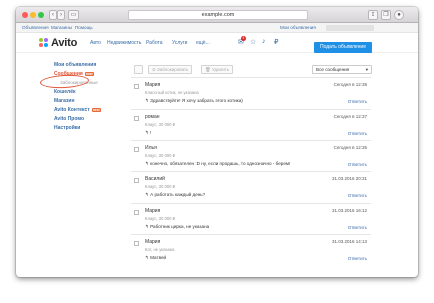 The image size is (434, 303). Describe the element at coordinates (208, 69) in the screenshot. I see `trash-icon: 🗑` at that location.